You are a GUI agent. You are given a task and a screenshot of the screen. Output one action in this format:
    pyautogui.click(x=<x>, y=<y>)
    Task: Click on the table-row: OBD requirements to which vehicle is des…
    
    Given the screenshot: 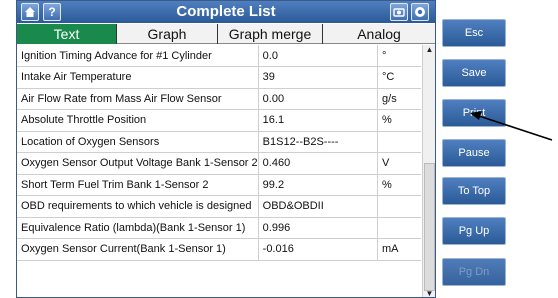 What is the action you would take?
    pyautogui.click(x=219, y=206)
    